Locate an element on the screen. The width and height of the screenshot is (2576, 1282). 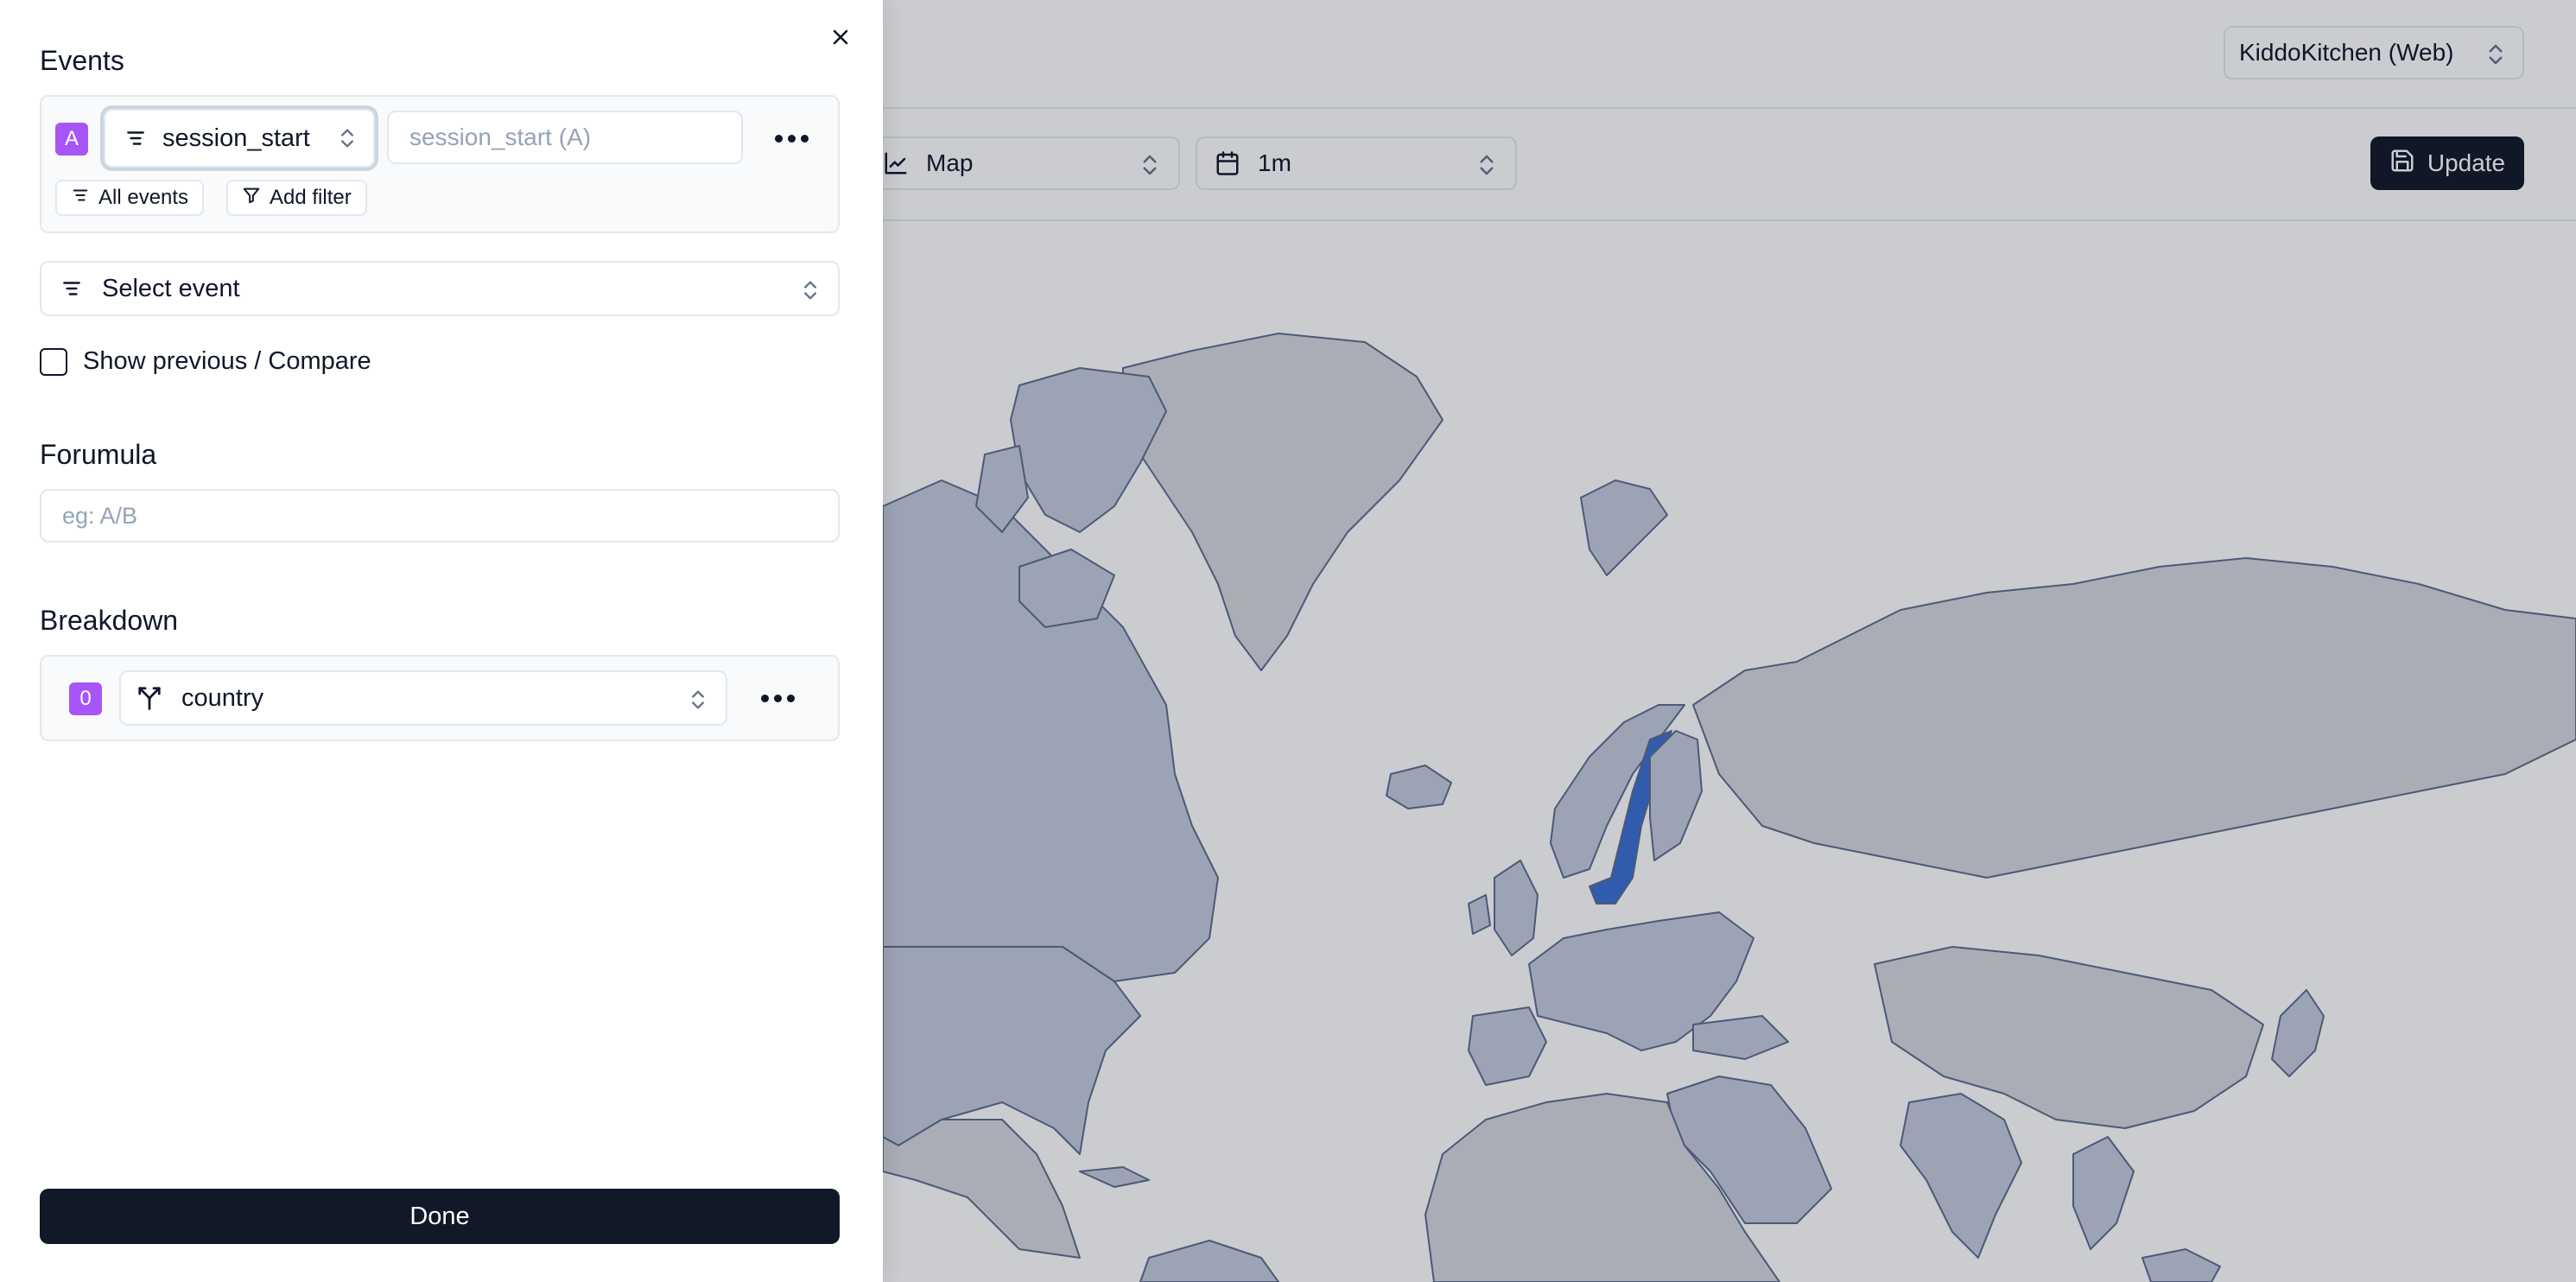
formula-input is located at coordinates (440, 516).